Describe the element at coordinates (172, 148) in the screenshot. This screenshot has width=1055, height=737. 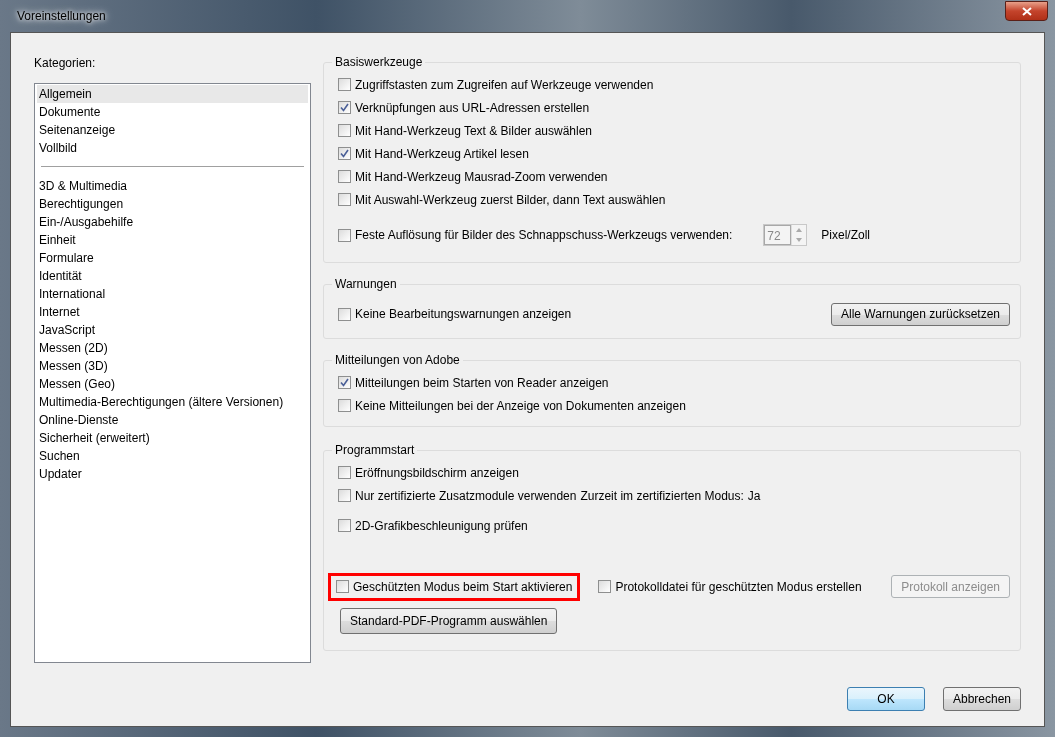
I see `category-item: Vollbild` at that location.